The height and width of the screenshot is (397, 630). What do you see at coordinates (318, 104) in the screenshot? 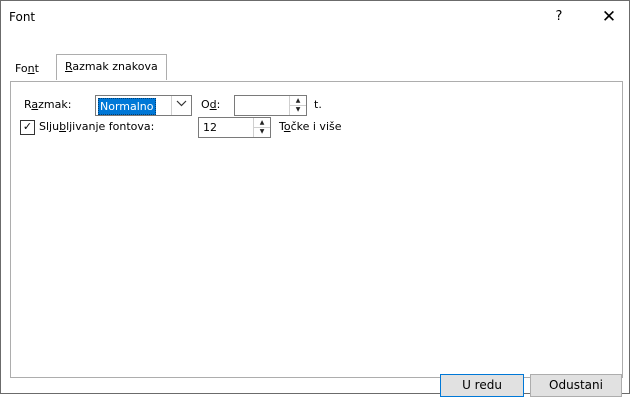
I see `spacing-unit-label: t.` at bounding box center [318, 104].